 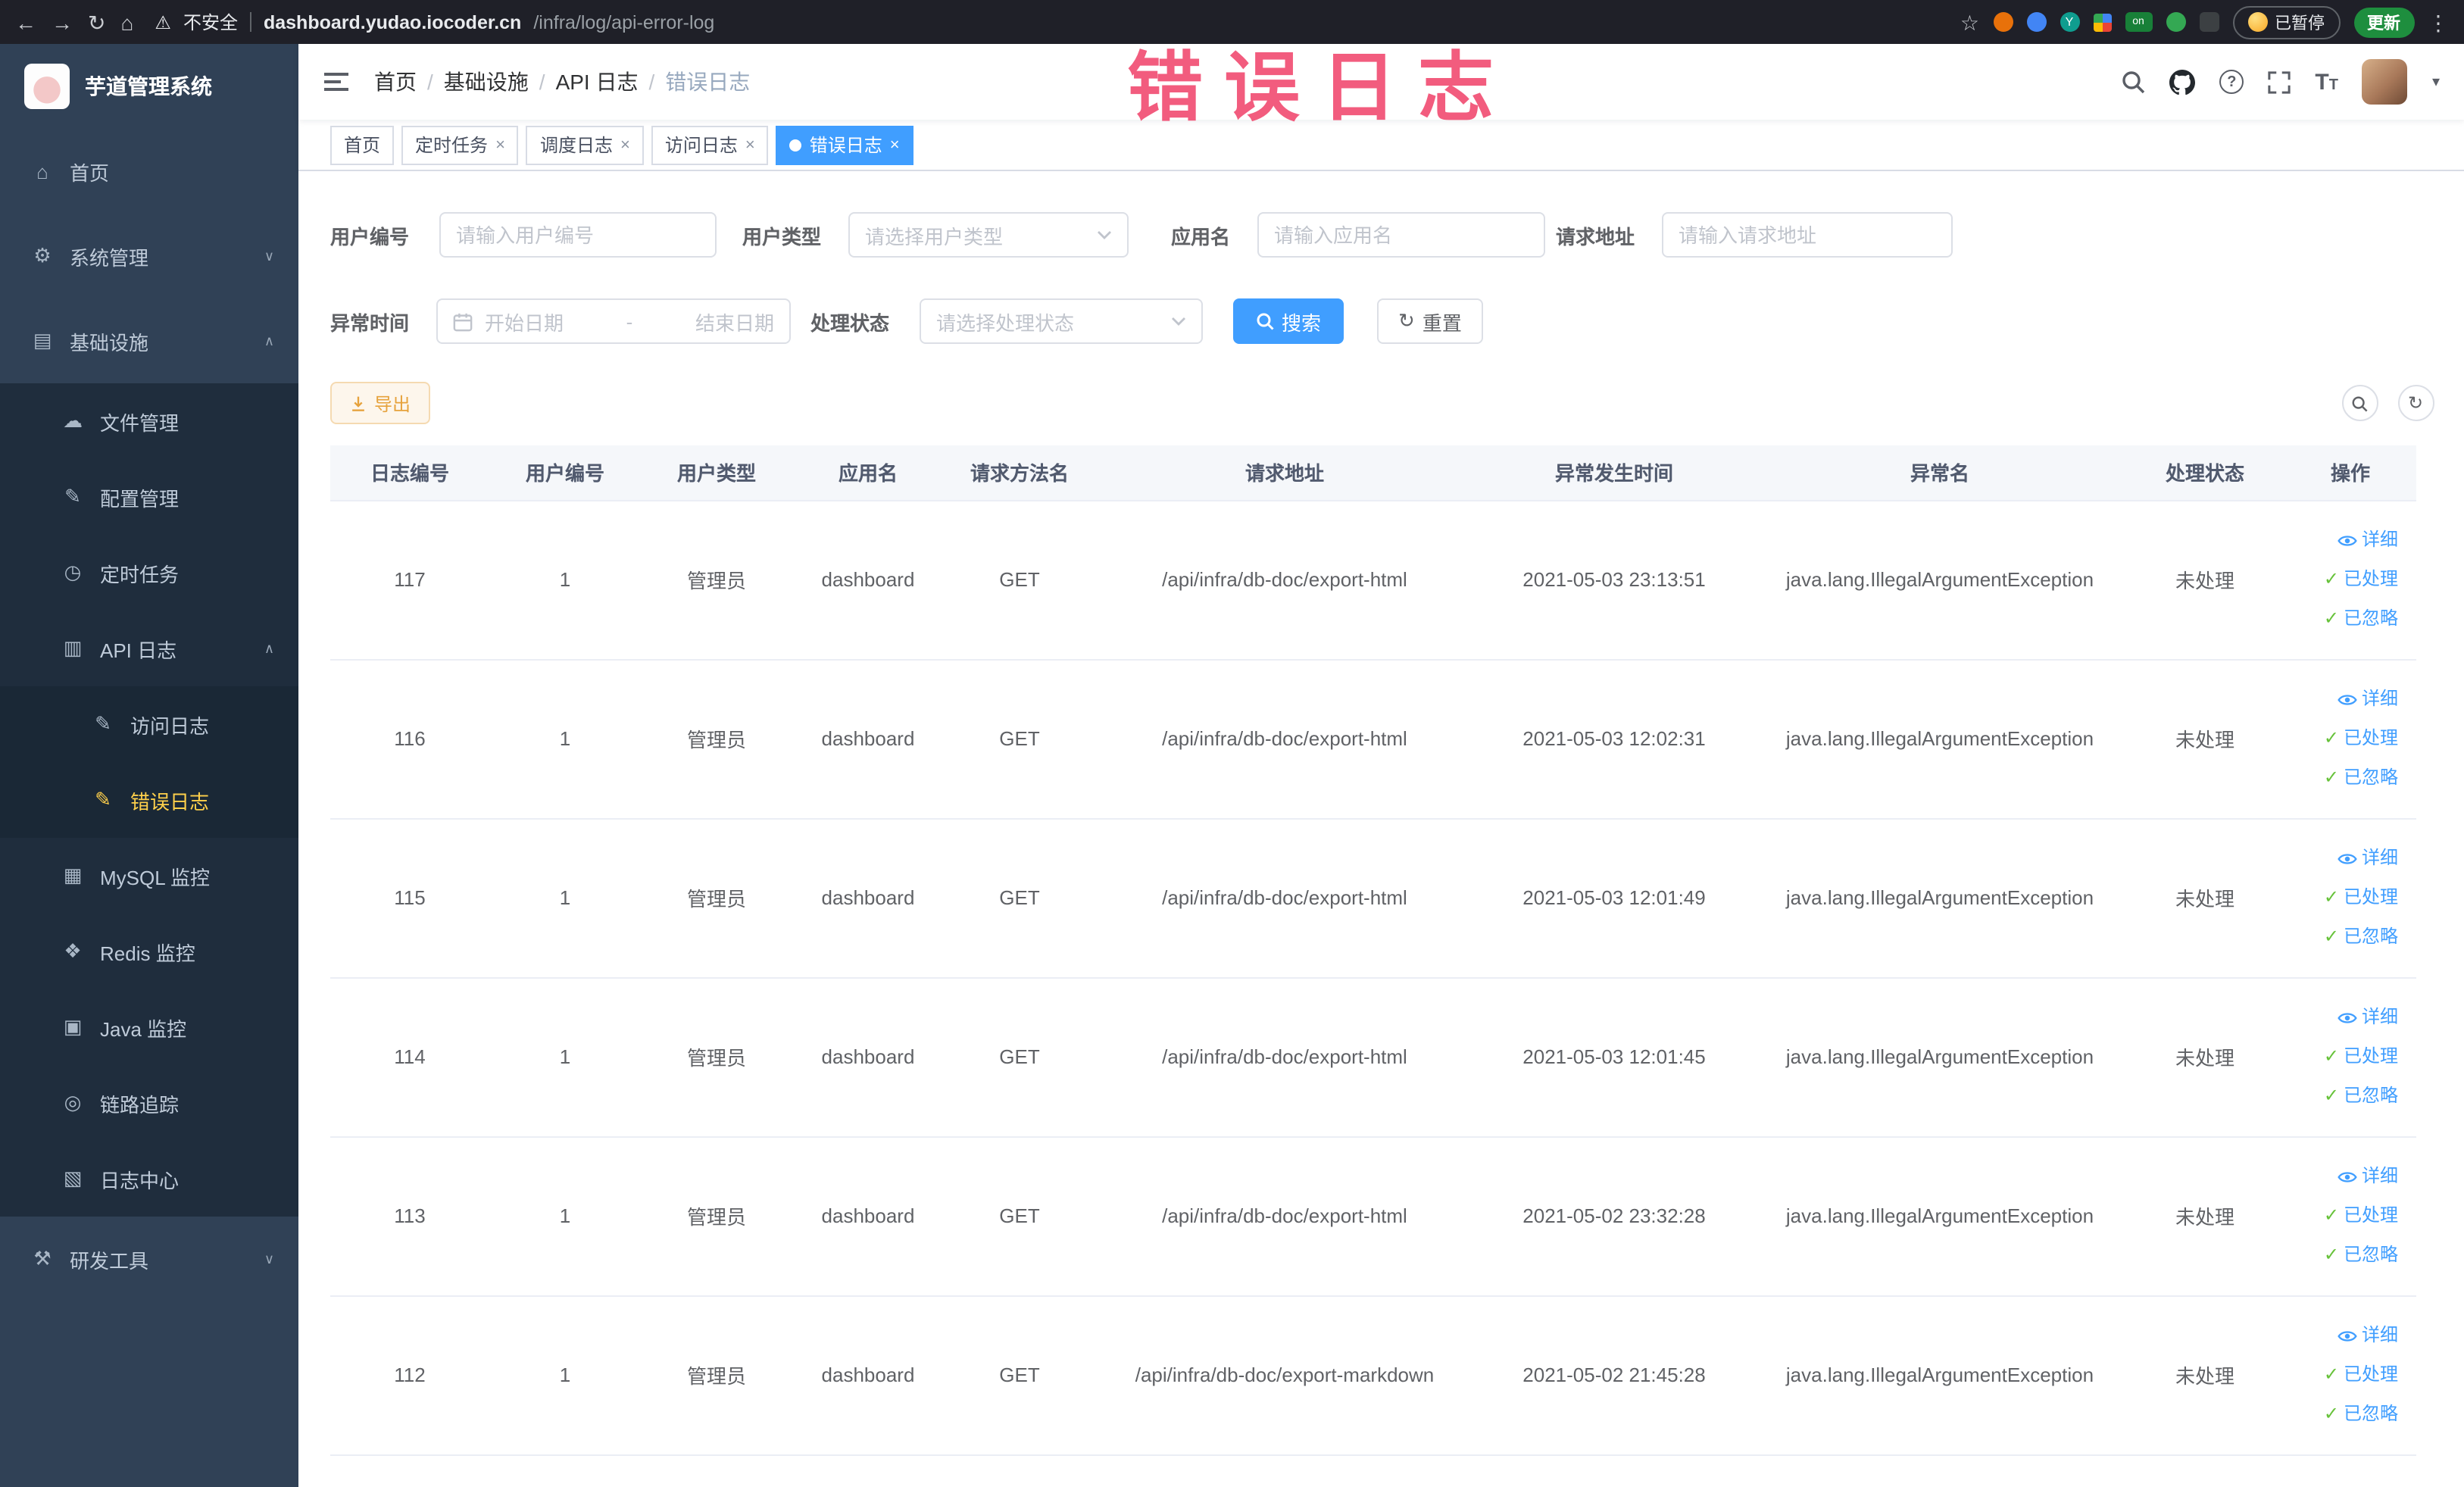 What do you see at coordinates (988, 235) in the screenshot?
I see `user-type-select: 请选择用户类型` at bounding box center [988, 235].